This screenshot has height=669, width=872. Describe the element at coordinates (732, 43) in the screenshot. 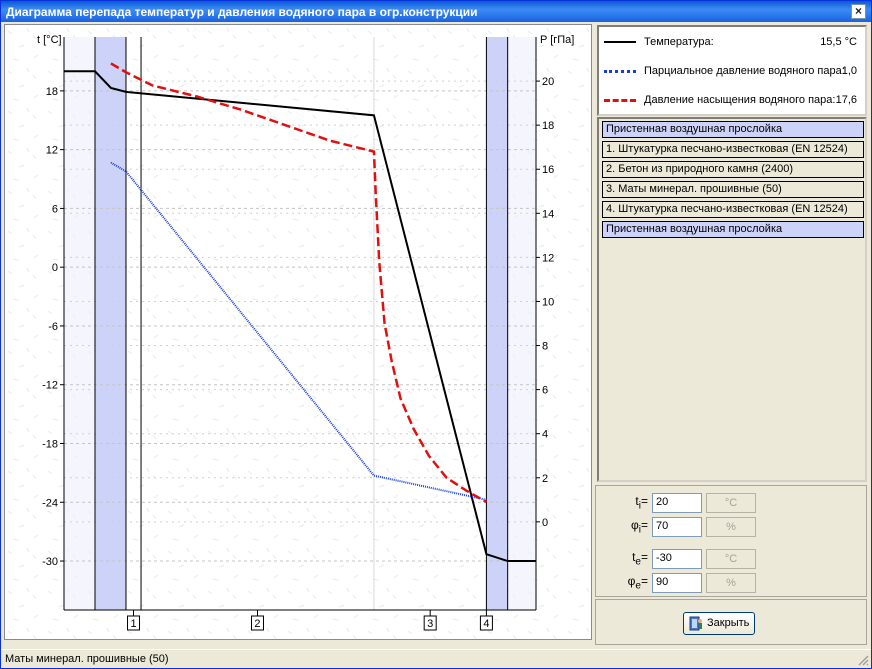

I see `legend-item-temperature: Температура: 15,5 °C` at that location.